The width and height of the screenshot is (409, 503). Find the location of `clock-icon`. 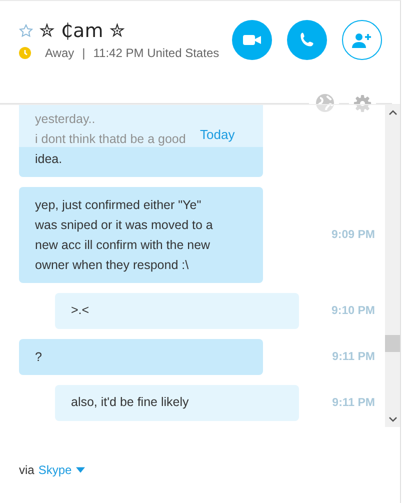

clock-icon is located at coordinates (25, 53).